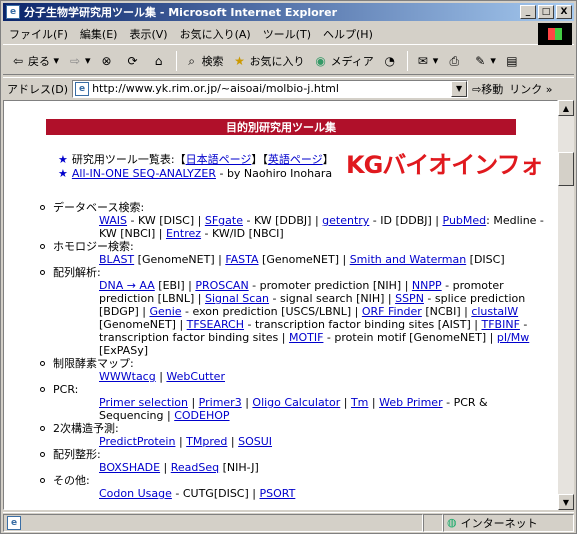 This screenshot has height=534, width=577. I want to click on links-label: リンク, so click(526, 89).